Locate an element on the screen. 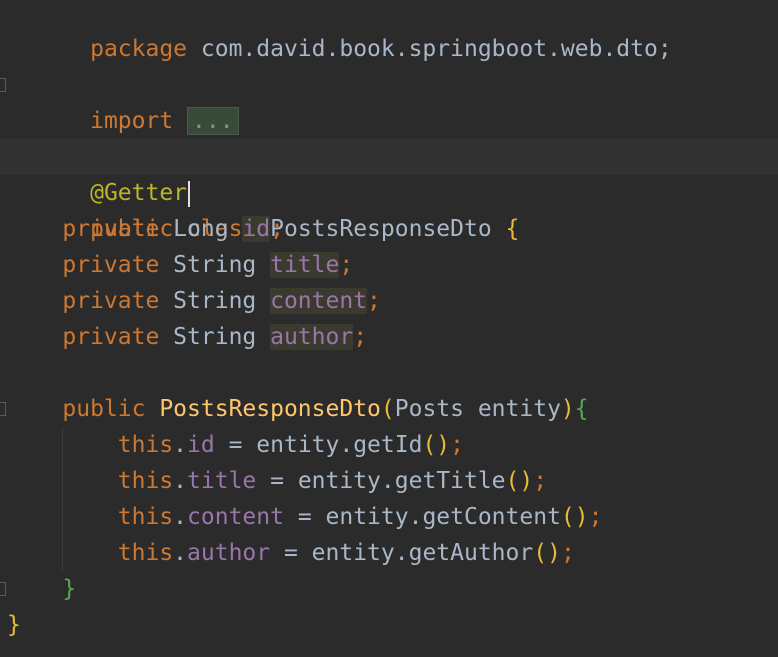 This screenshot has height=657, width=778. package-name: com.david.book.springboot.web.dto; is located at coordinates (429, 49).